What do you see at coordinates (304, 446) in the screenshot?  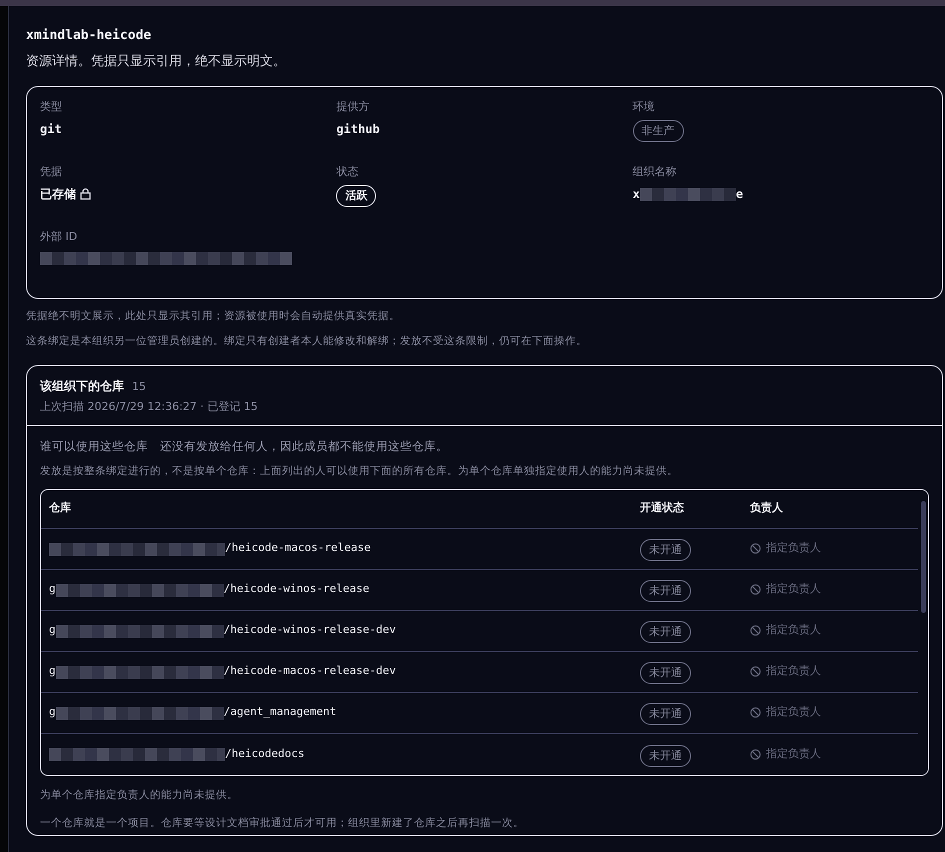 I see `access-text: 还没有发放给任何人，因此成员都不能使用这些仓库。` at bounding box center [304, 446].